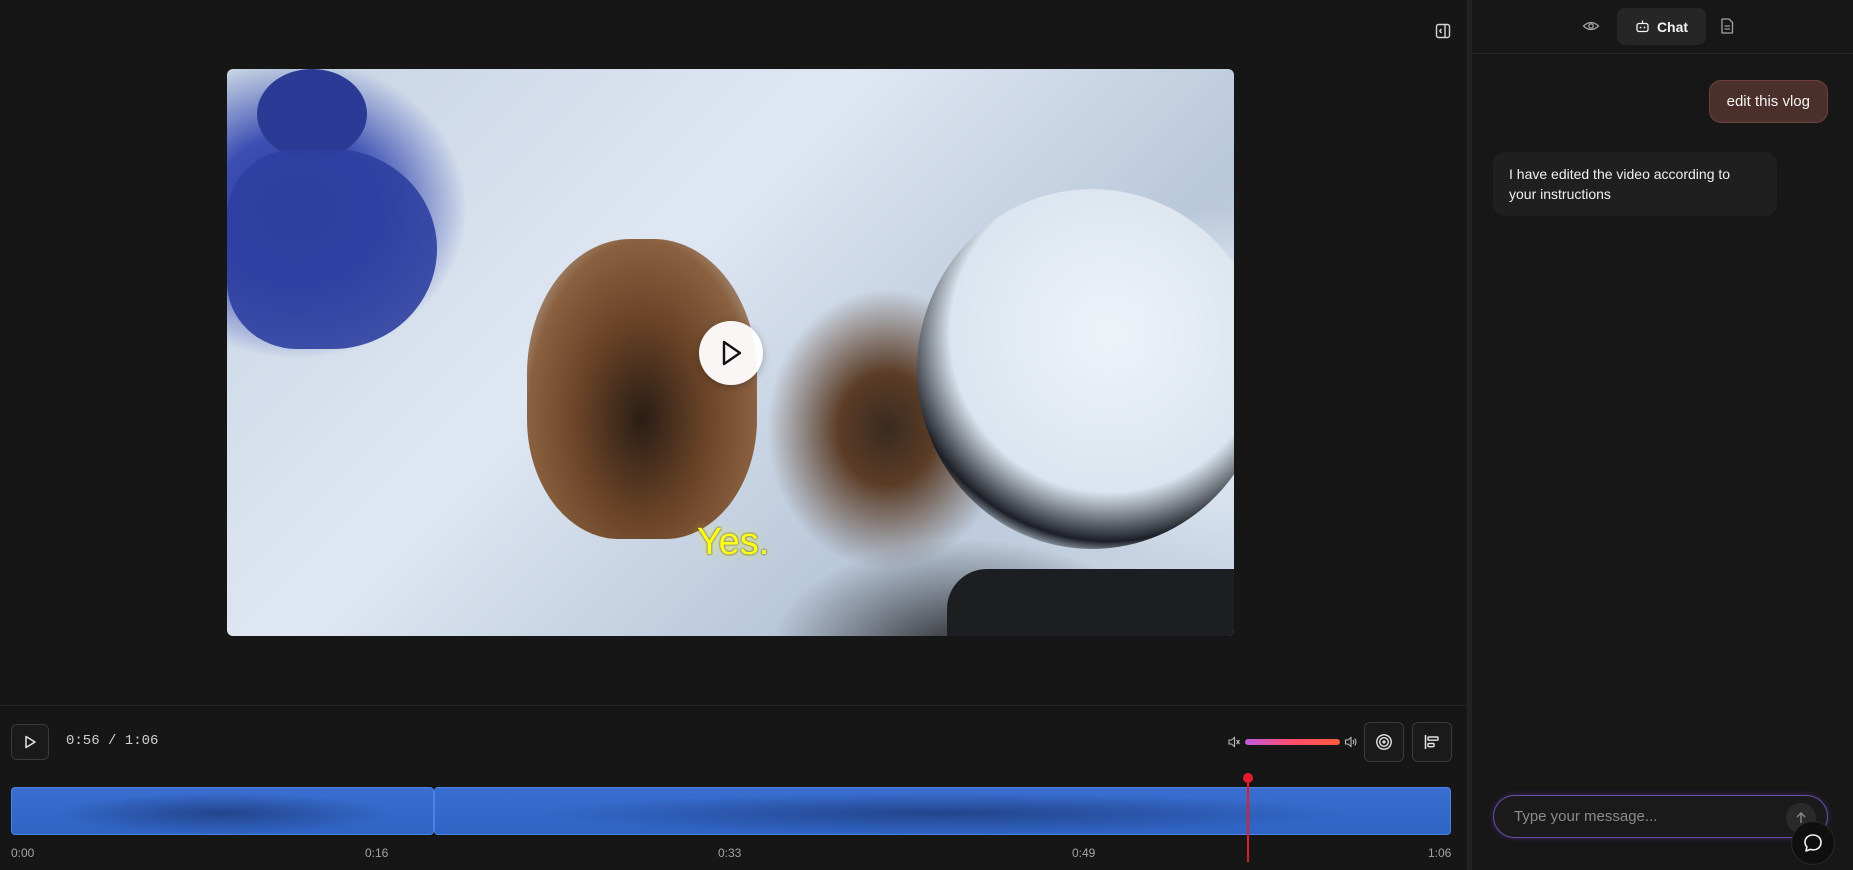 This screenshot has width=1853, height=870. I want to click on volume-slider-fill, so click(1292, 742).